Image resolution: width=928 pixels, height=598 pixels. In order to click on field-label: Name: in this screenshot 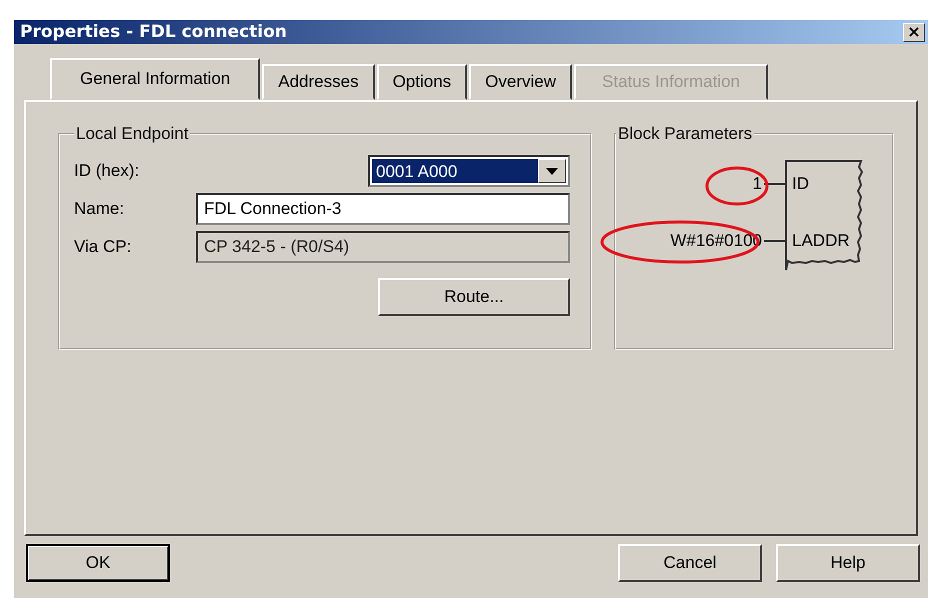, I will do `click(100, 209)`.